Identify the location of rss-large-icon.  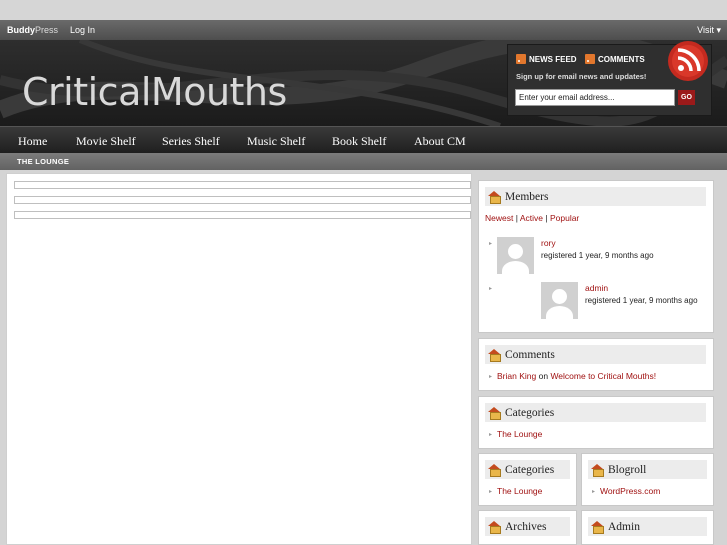
(688, 61).